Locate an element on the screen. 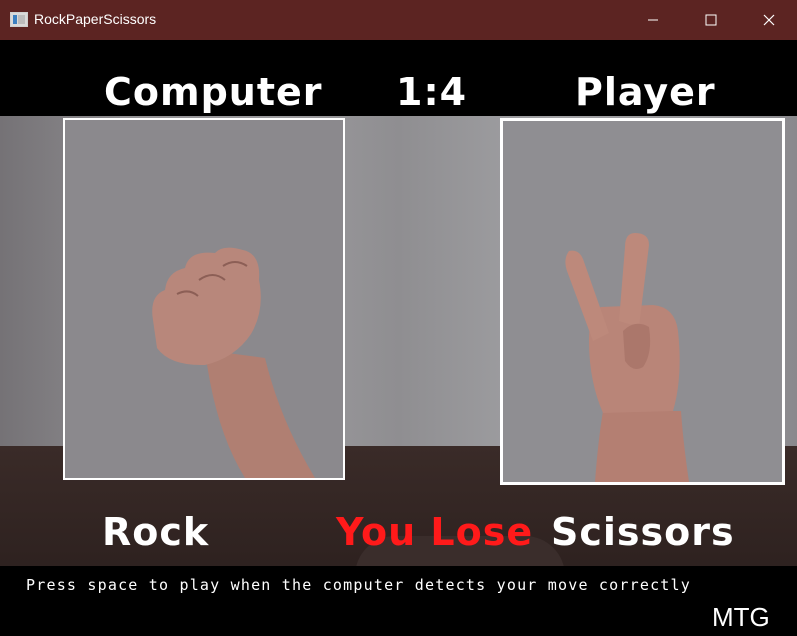 This screenshot has width=797, height=636. app-icon is located at coordinates (19, 19).